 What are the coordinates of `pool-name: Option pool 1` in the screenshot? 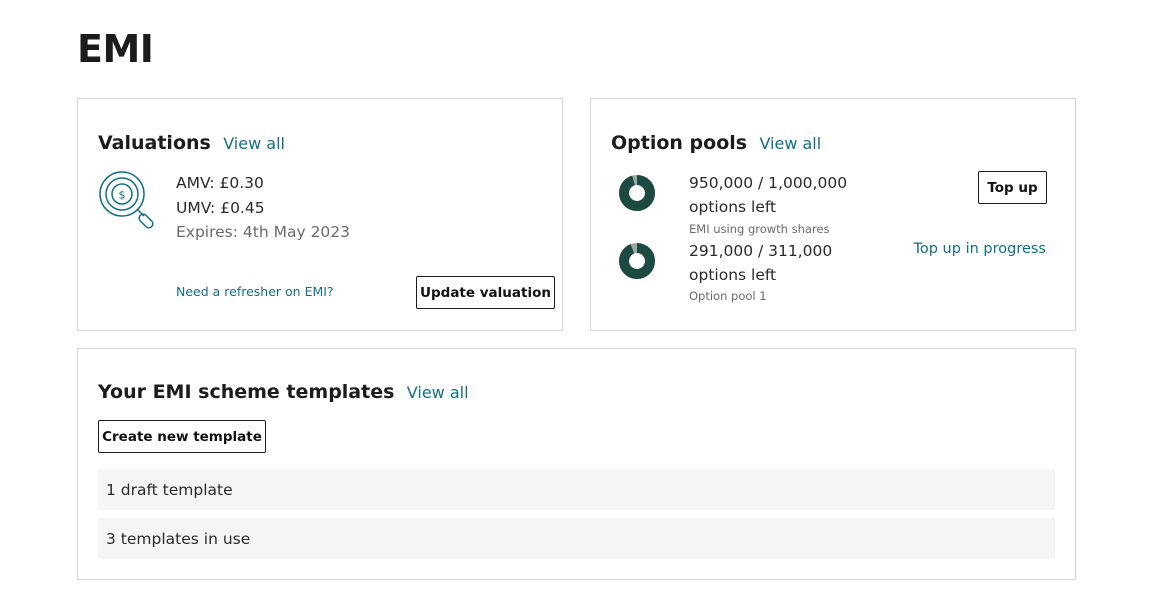 It's located at (728, 296).